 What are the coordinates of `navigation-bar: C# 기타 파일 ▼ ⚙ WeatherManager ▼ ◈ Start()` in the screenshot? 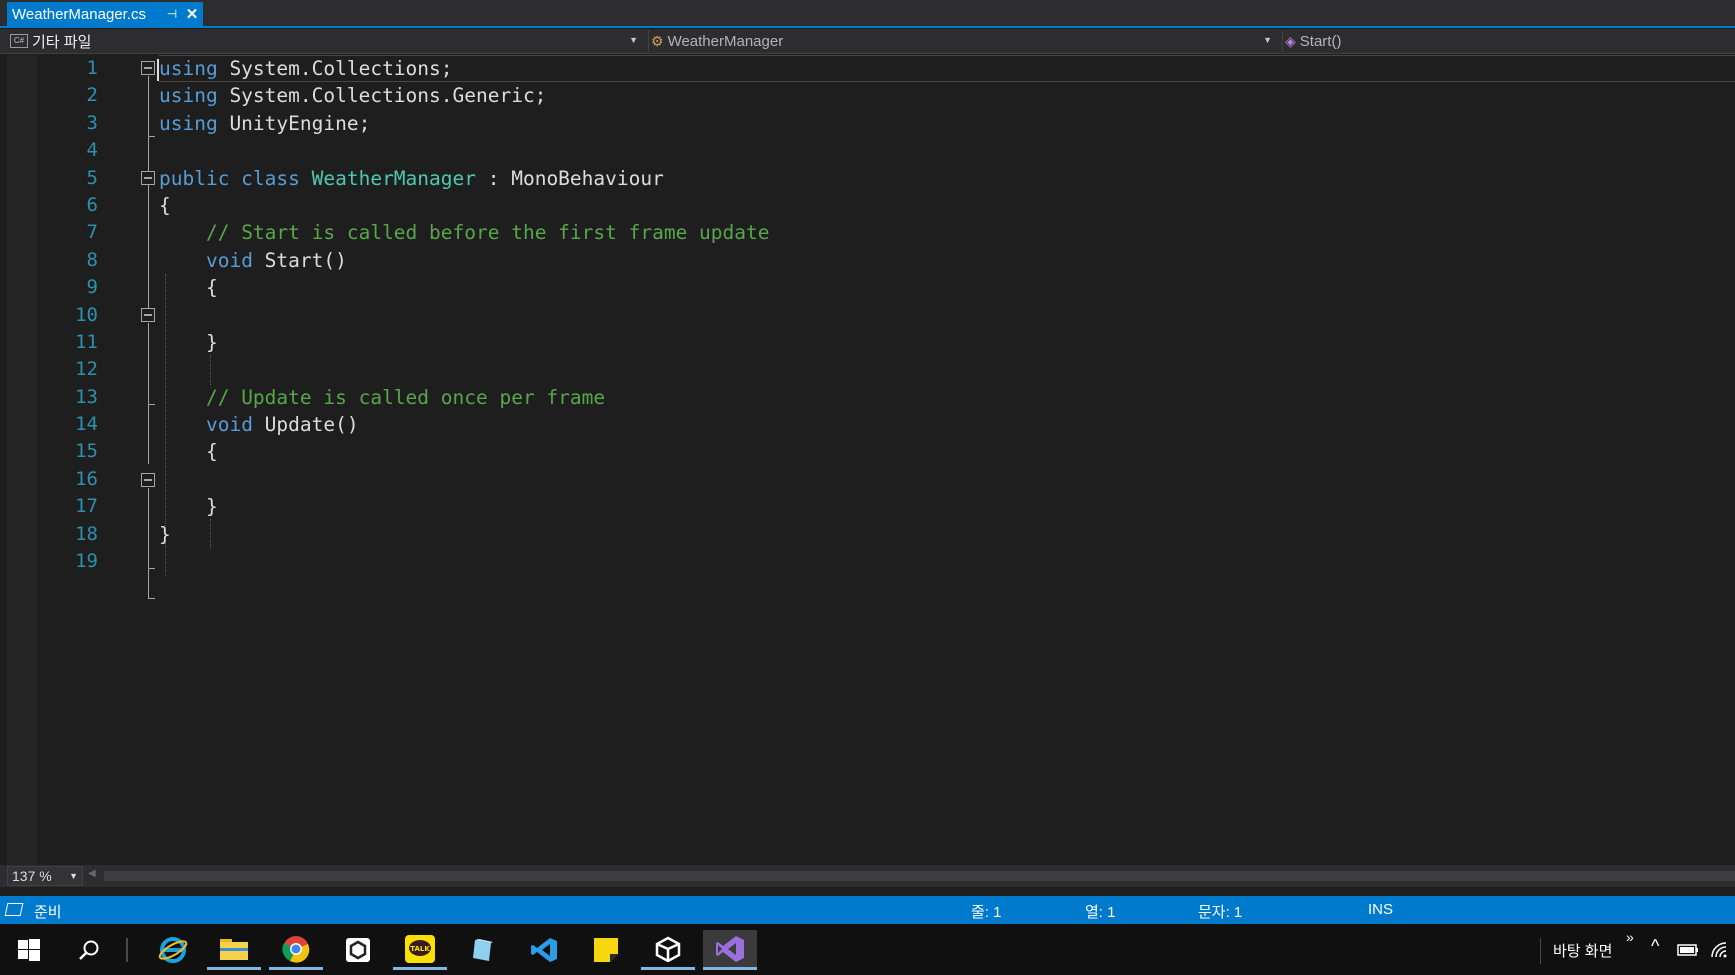 It's located at (867, 41).